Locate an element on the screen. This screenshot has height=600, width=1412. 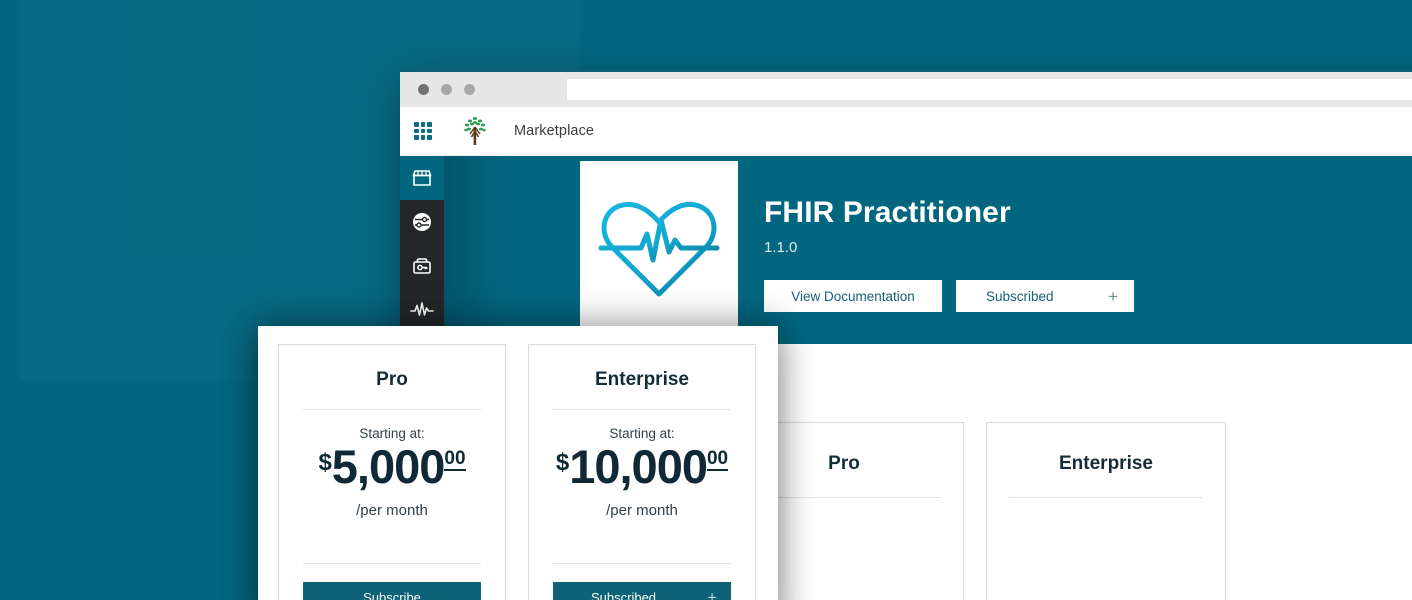
tree-logo-icon is located at coordinates (475, 131).